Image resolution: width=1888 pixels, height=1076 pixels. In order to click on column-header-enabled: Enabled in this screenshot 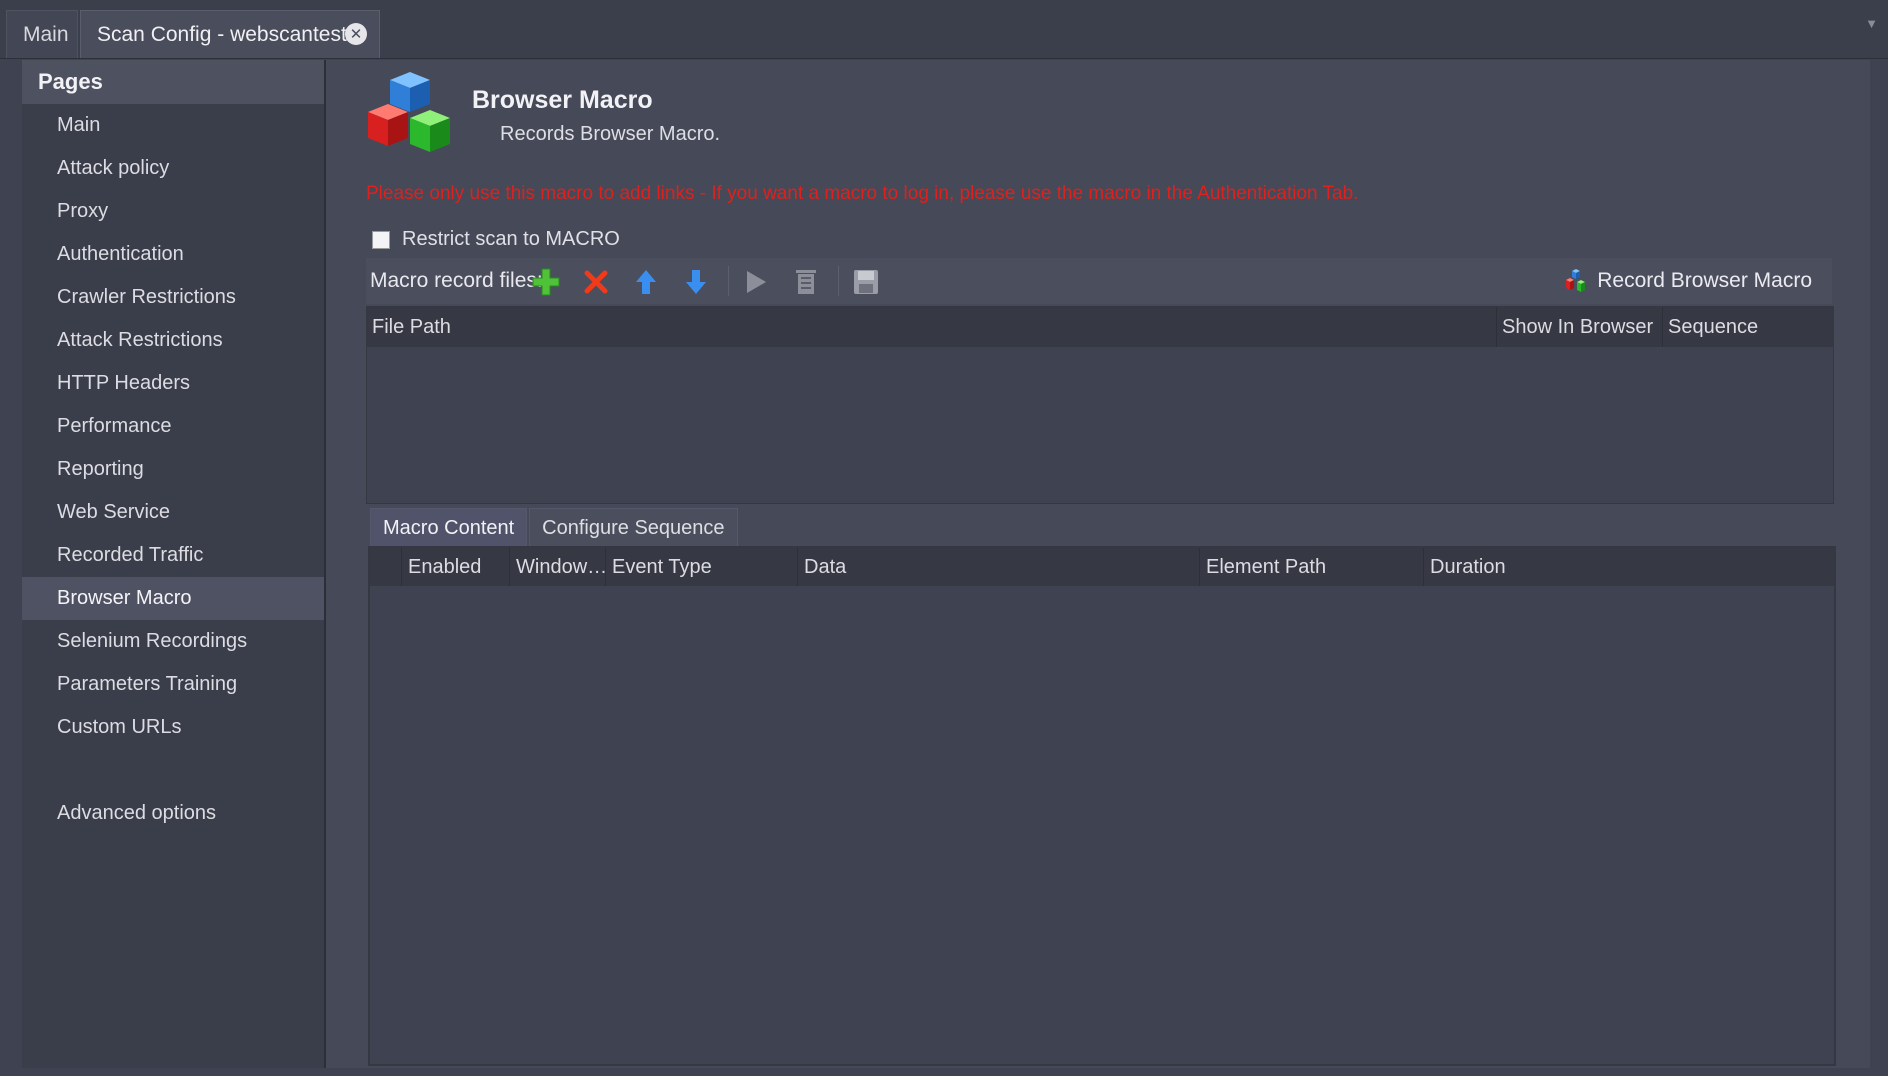, I will do `click(456, 567)`.